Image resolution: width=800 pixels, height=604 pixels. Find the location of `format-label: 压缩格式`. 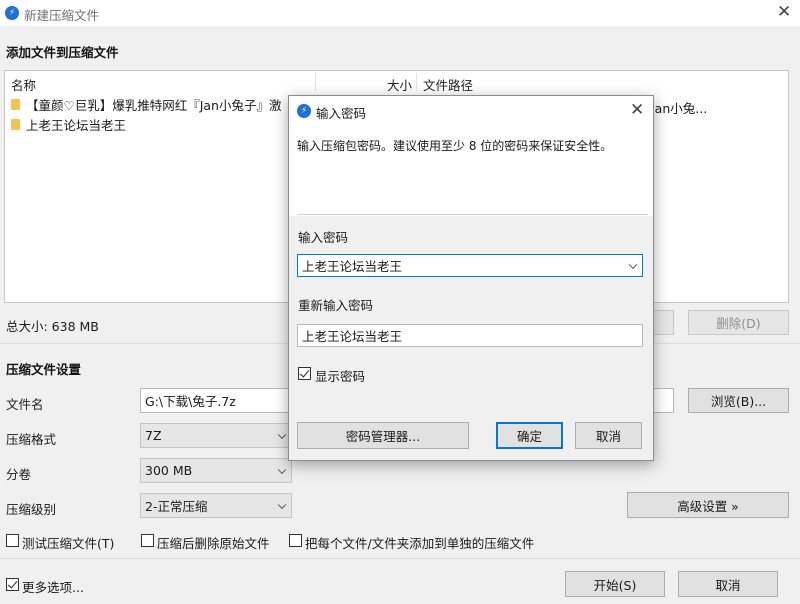

format-label: 压缩格式 is located at coordinates (31, 439).